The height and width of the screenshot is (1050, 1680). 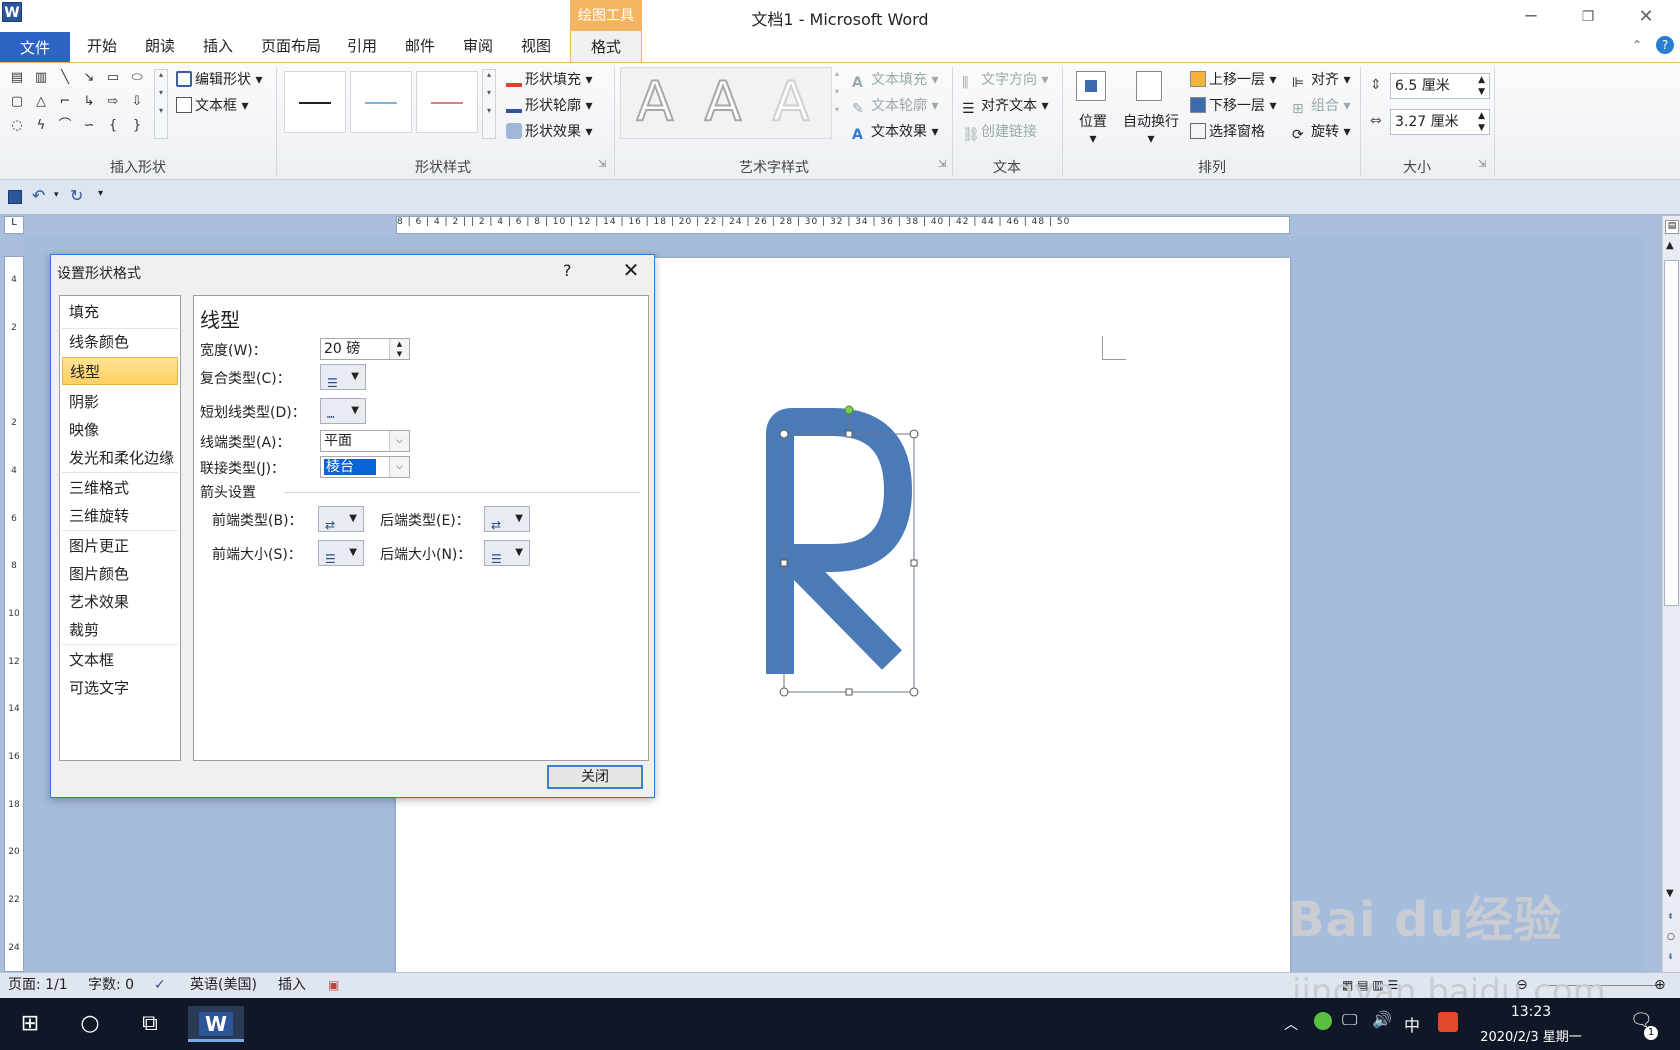 I want to click on line-width-spinner: ▲ ▼, so click(x=399, y=349).